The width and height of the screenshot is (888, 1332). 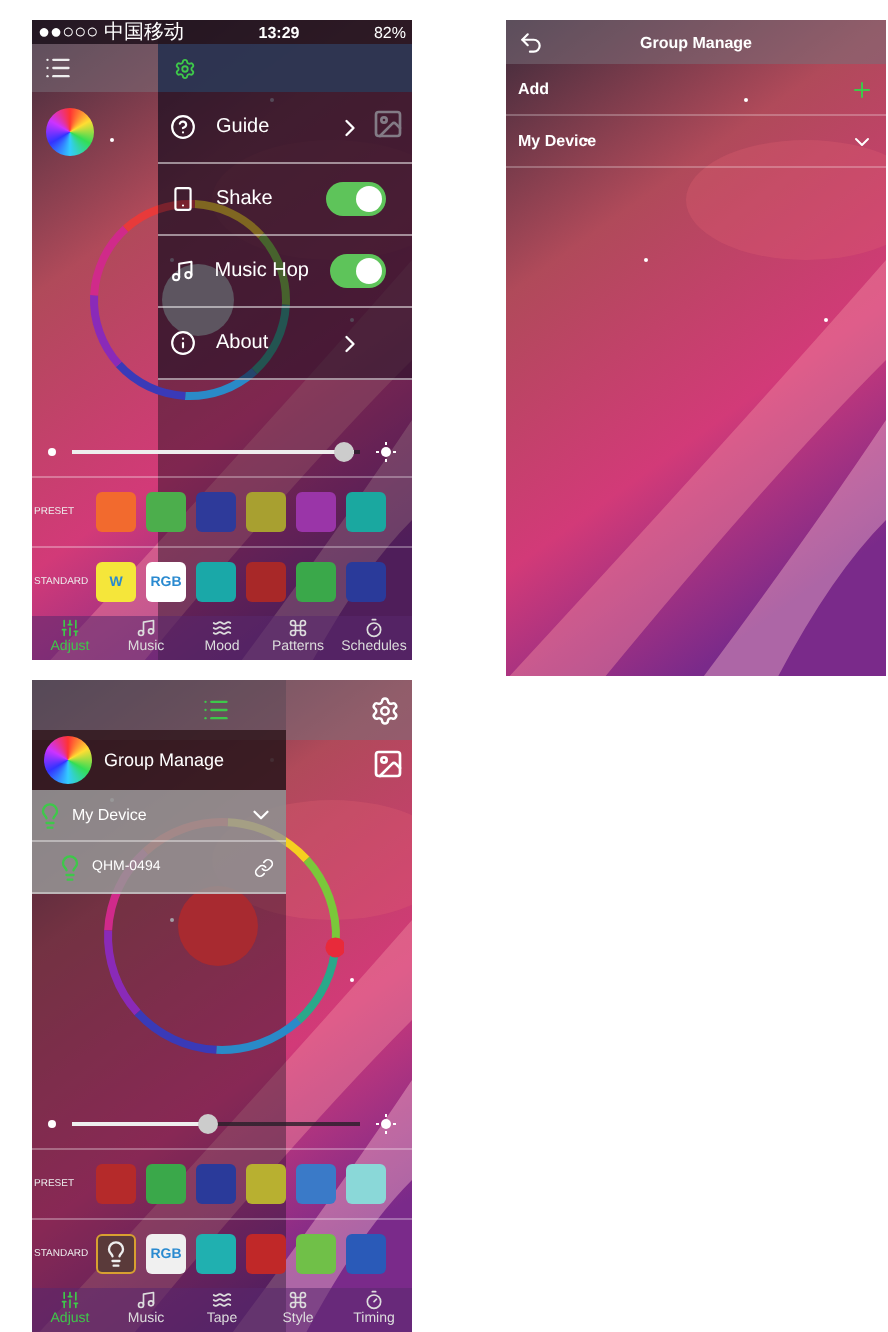 I want to click on menu-item: About, so click(x=285, y=344).